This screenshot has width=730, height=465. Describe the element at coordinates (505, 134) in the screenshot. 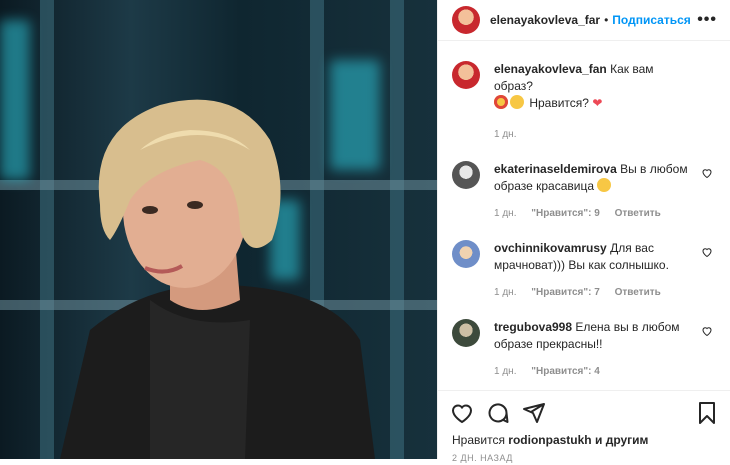

I see `caption-time: 1 дн.` at that location.